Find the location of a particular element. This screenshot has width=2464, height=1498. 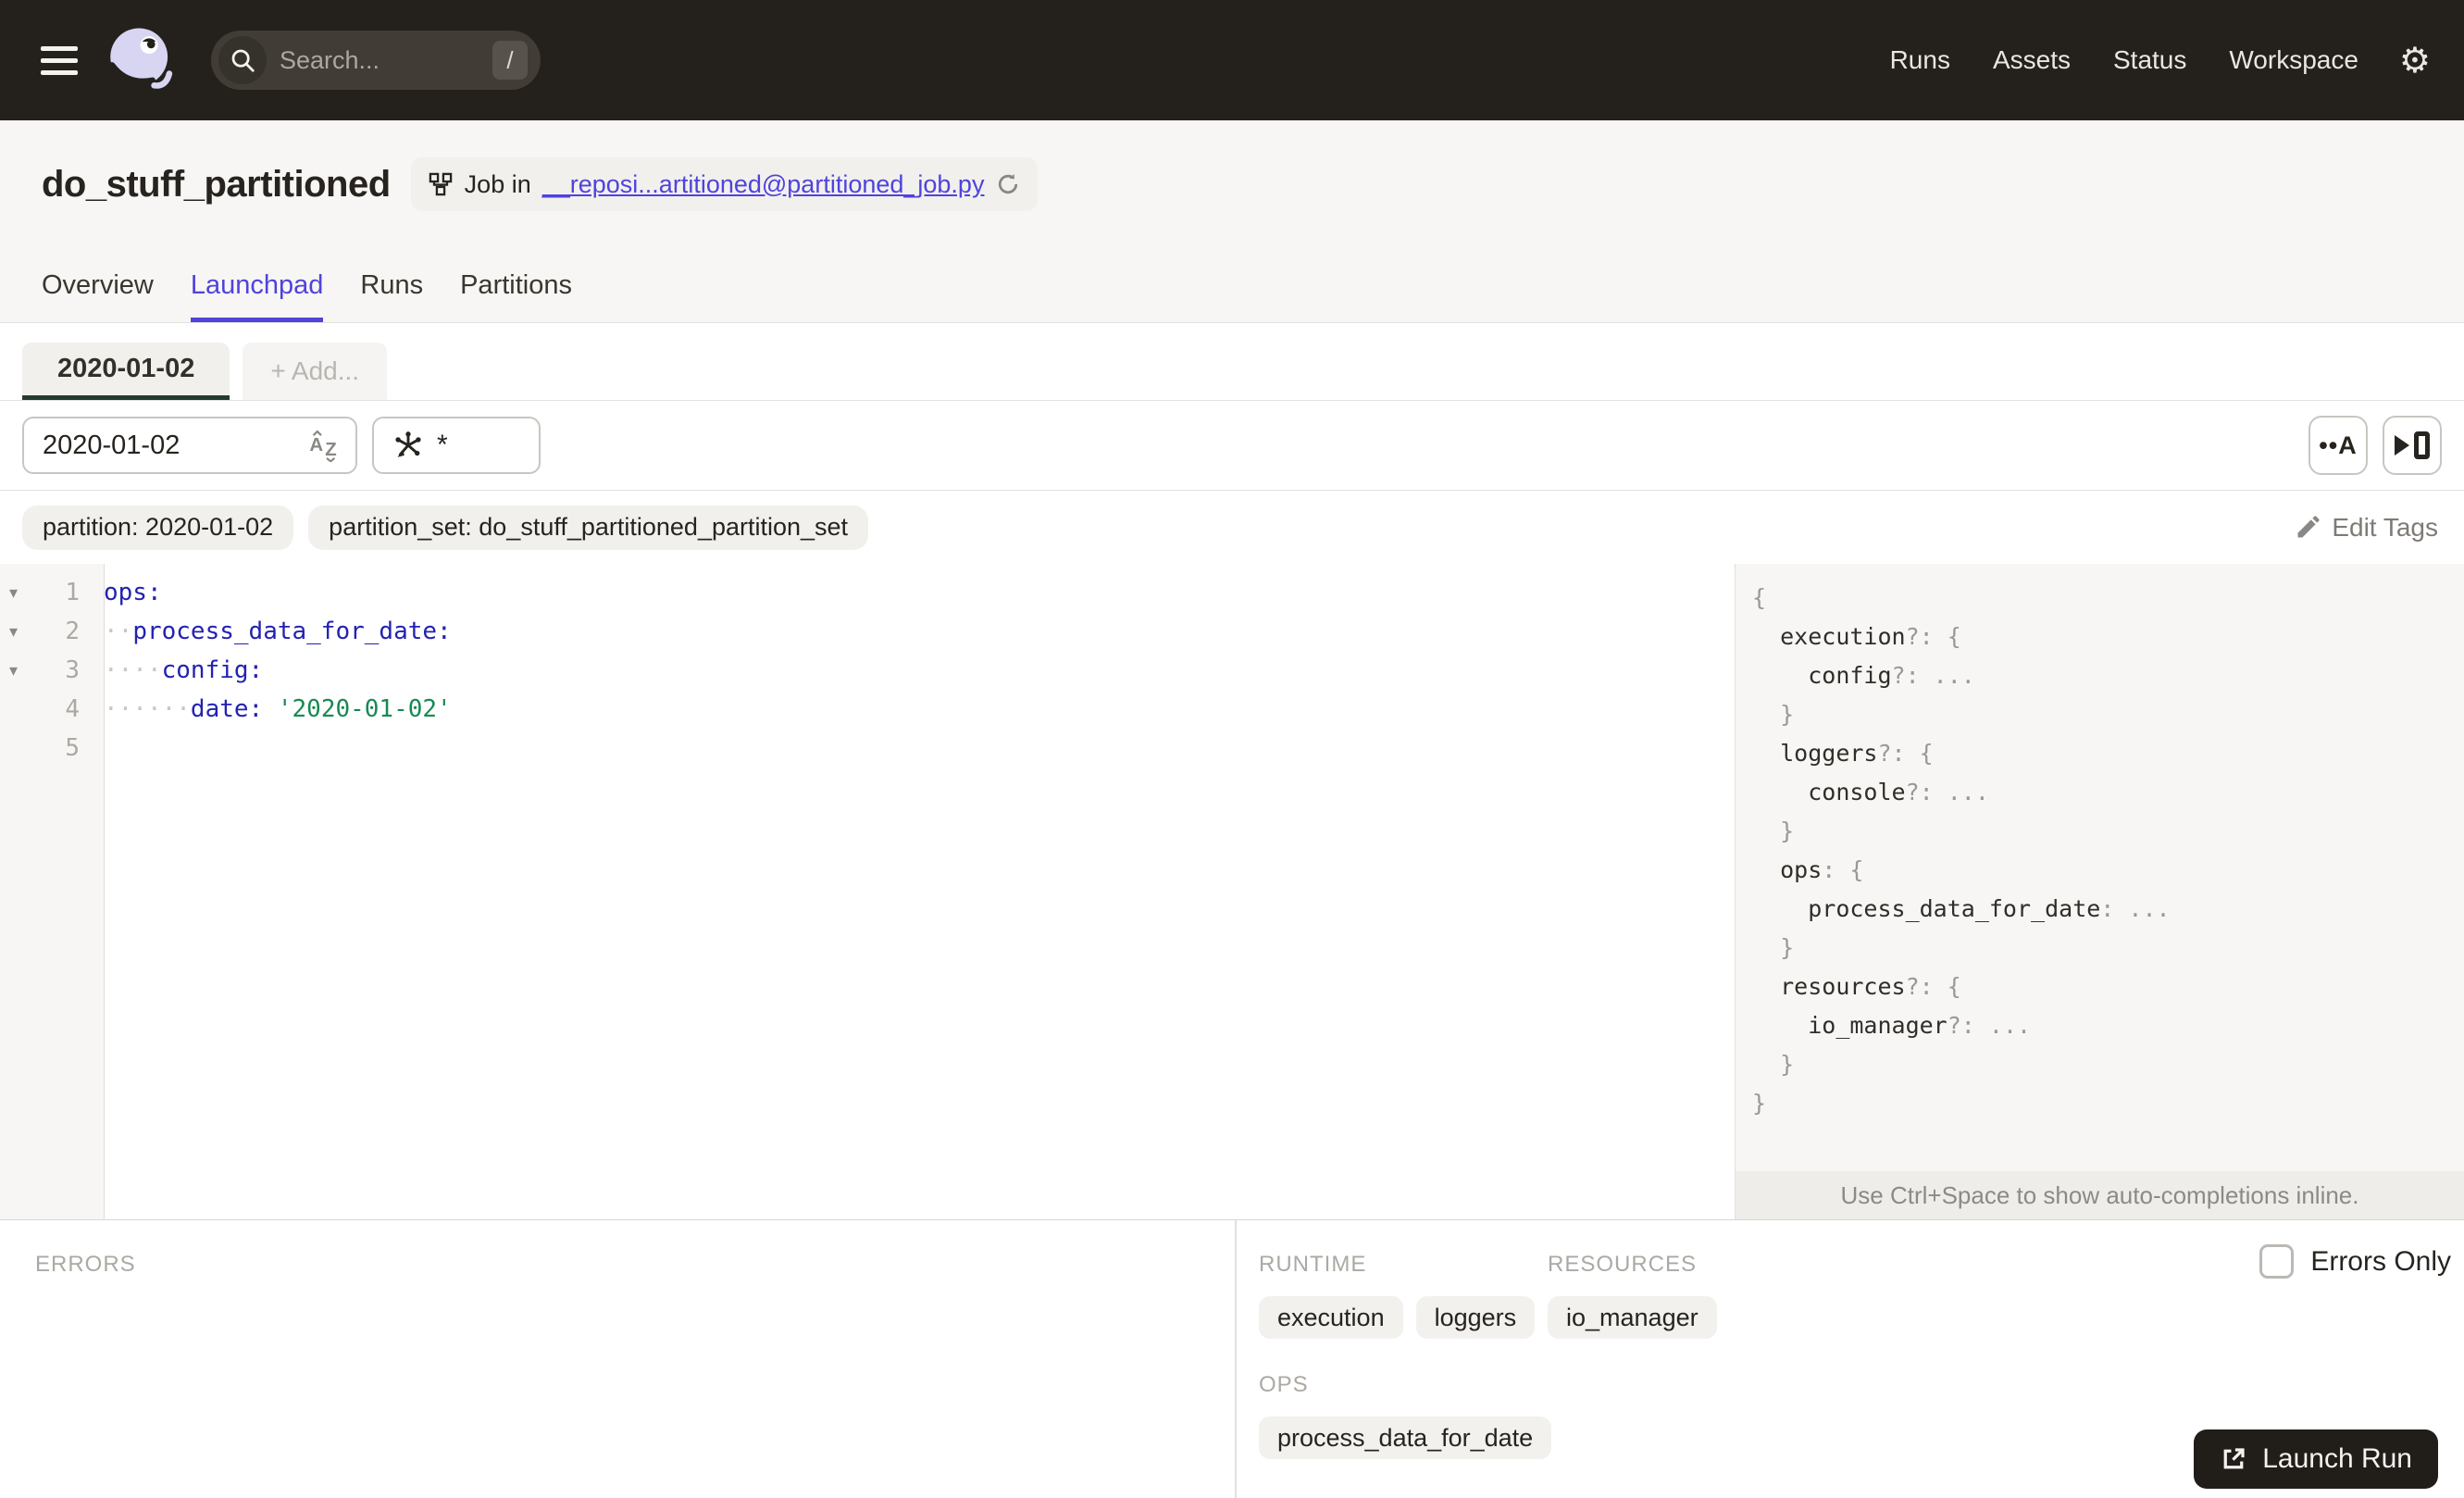

reload-icon is located at coordinates (1008, 184).